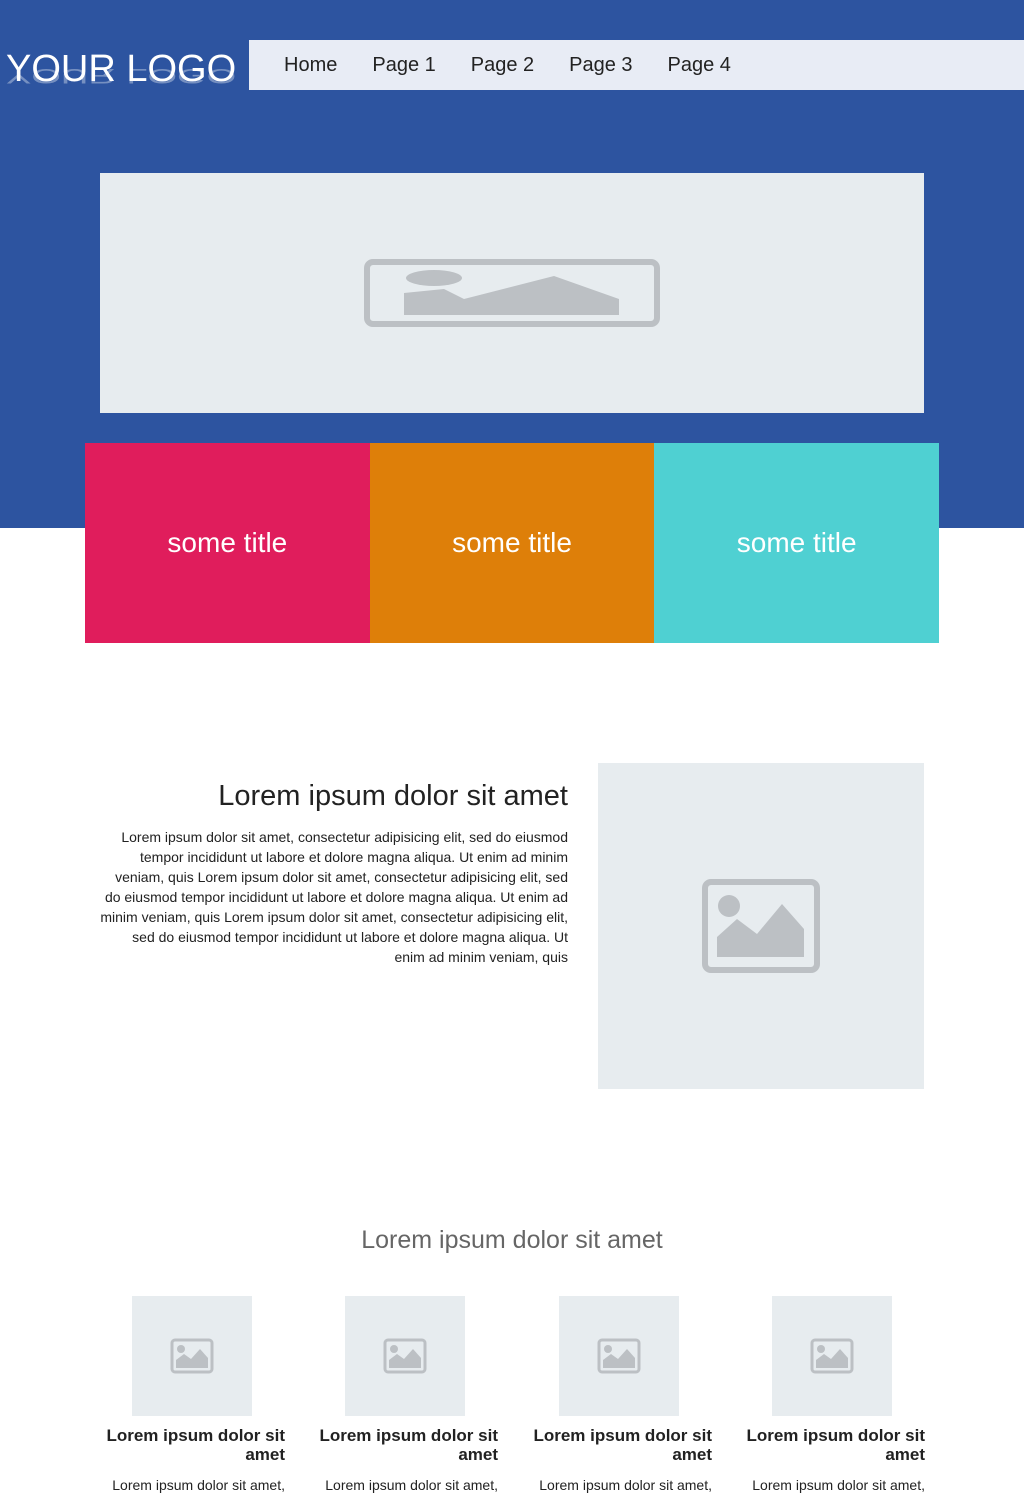 The height and width of the screenshot is (1500, 1024). What do you see at coordinates (600, 65) in the screenshot?
I see `nav-item-page-3: Page 3` at bounding box center [600, 65].